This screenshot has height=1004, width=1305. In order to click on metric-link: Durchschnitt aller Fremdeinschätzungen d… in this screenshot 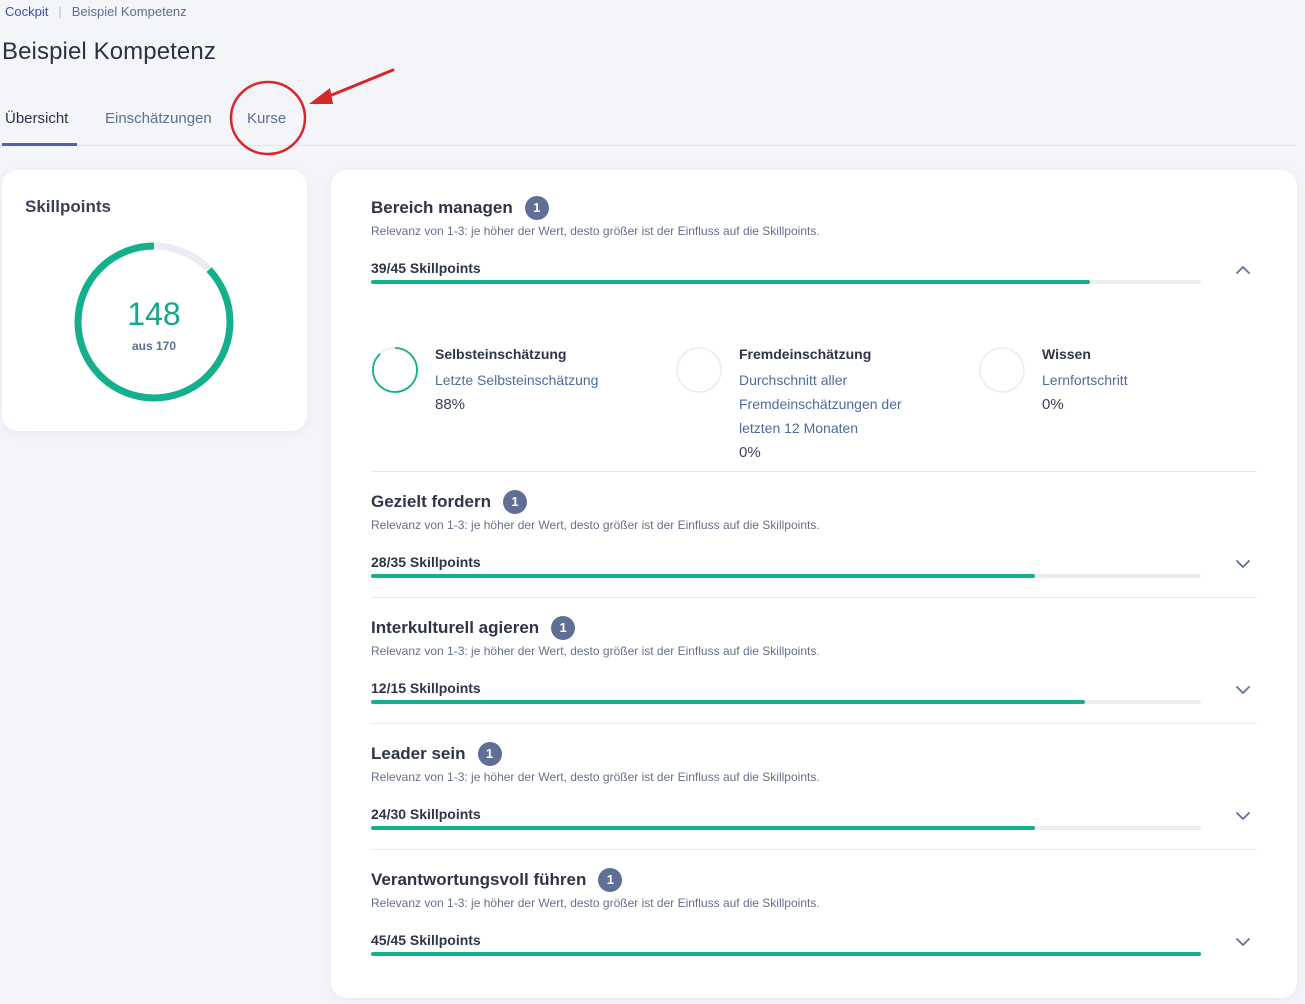, I will do `click(834, 404)`.